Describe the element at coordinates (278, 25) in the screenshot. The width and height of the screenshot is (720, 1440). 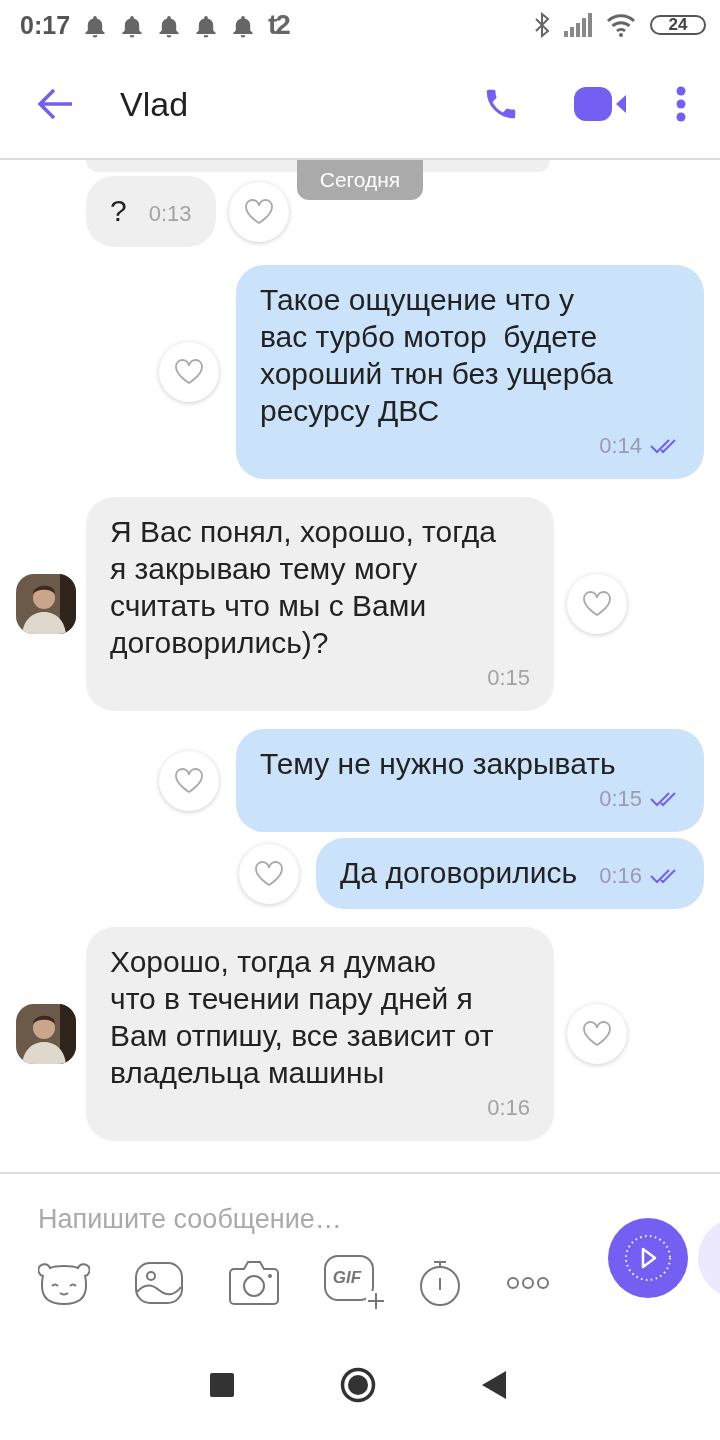
I see `carrier-label: t2` at that location.